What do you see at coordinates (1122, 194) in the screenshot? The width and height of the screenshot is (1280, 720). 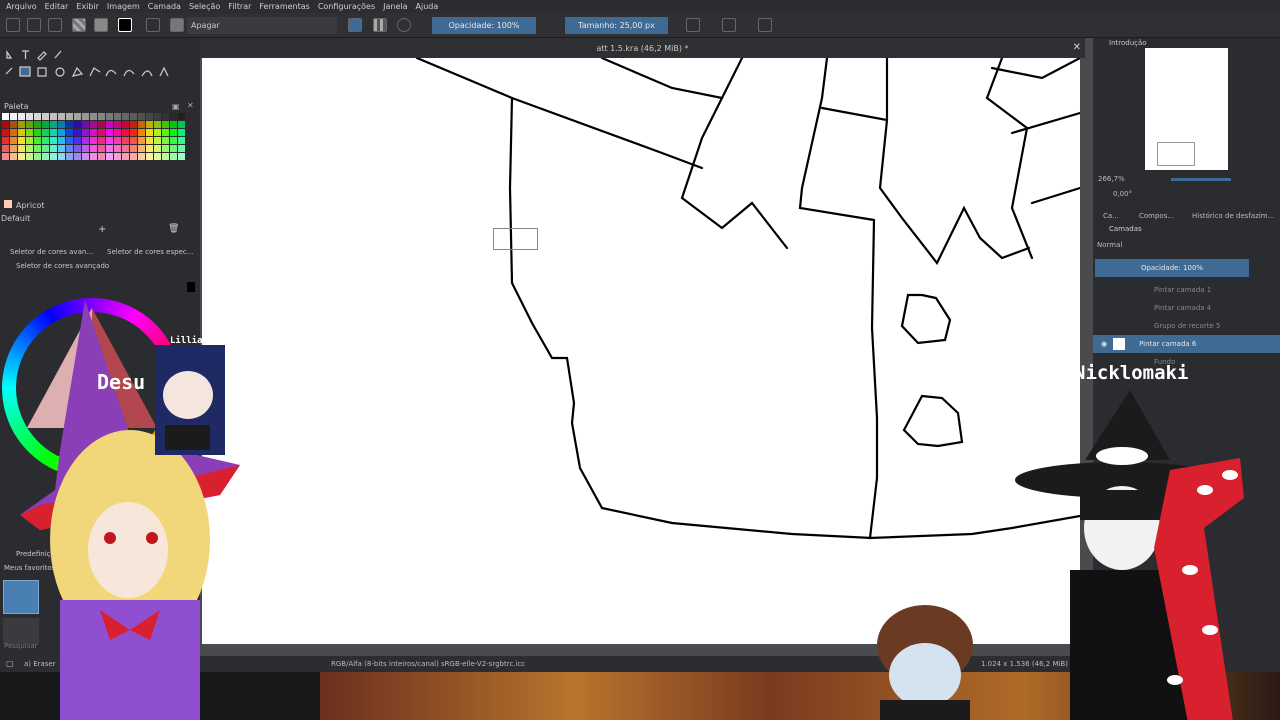 I see `rotation-value: 0,00°` at bounding box center [1122, 194].